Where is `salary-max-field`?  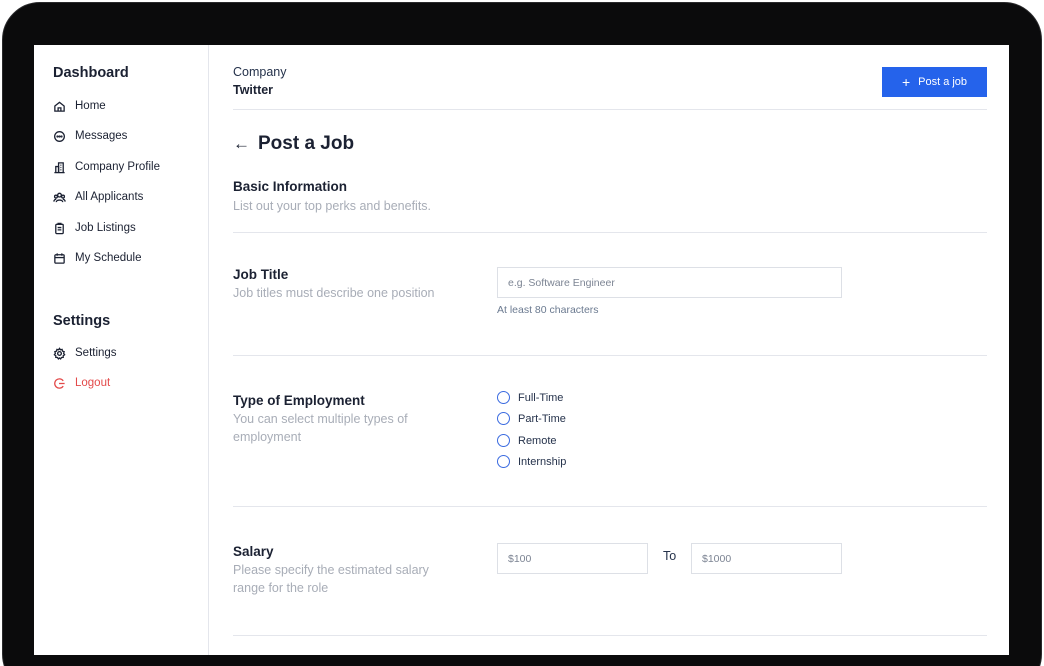 salary-max-field is located at coordinates (766, 558).